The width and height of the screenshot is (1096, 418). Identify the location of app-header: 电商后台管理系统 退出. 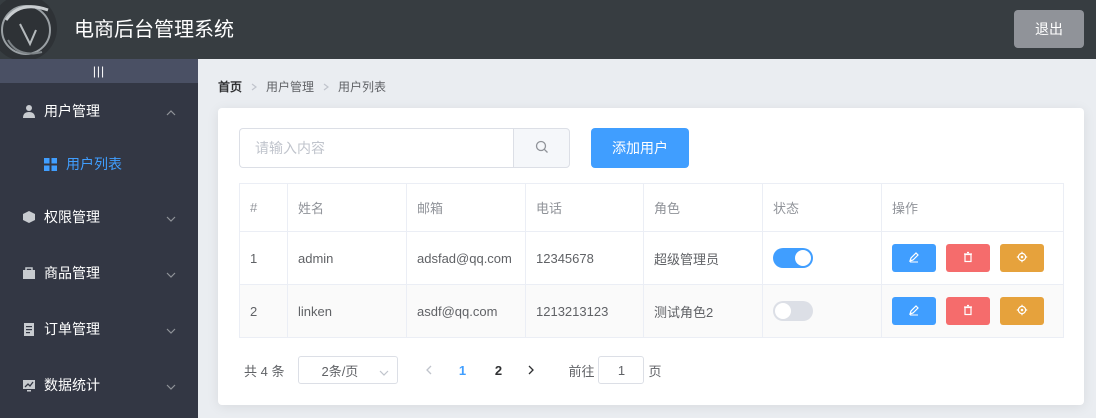
(548, 29).